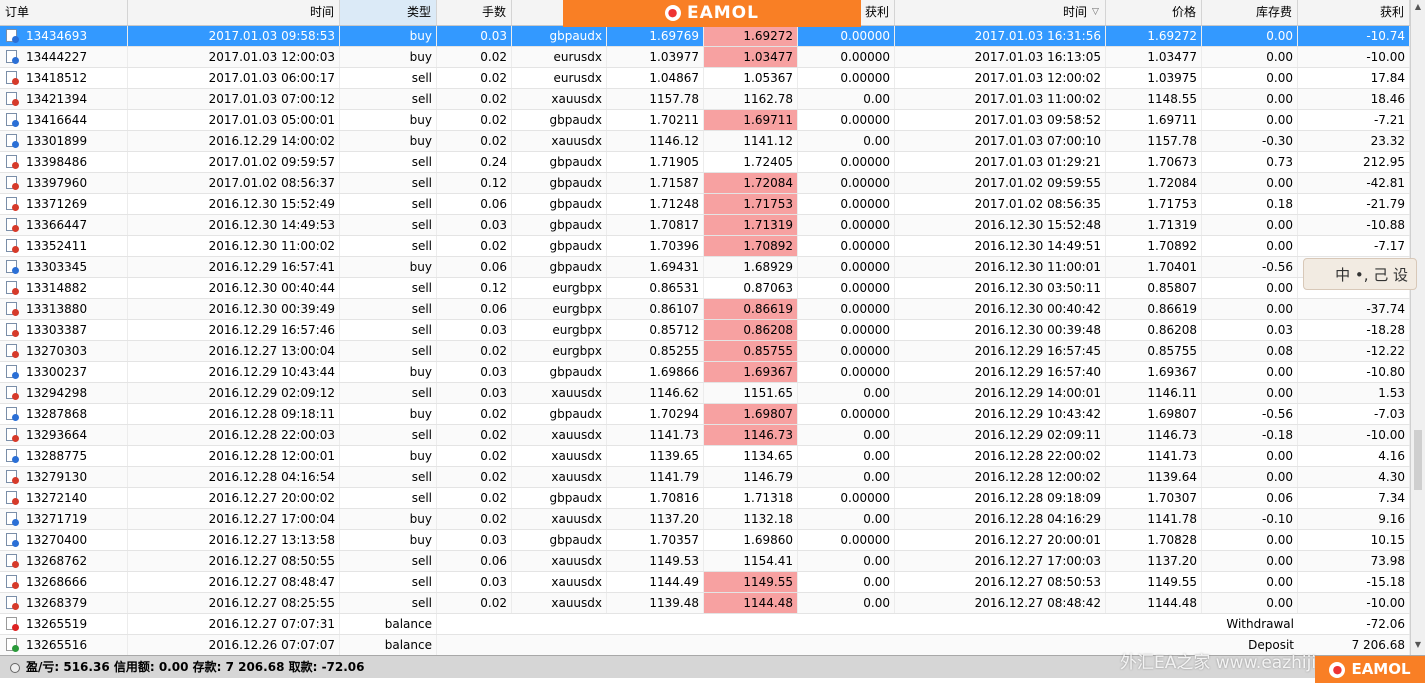 The width and height of the screenshot is (1425, 683). I want to click on cell-id: 13434693, so click(64, 36).